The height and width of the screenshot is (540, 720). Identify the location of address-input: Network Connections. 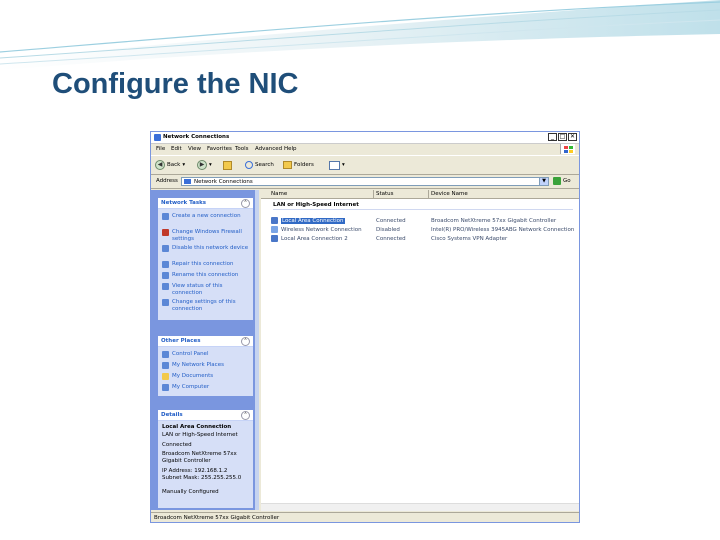
(365, 181).